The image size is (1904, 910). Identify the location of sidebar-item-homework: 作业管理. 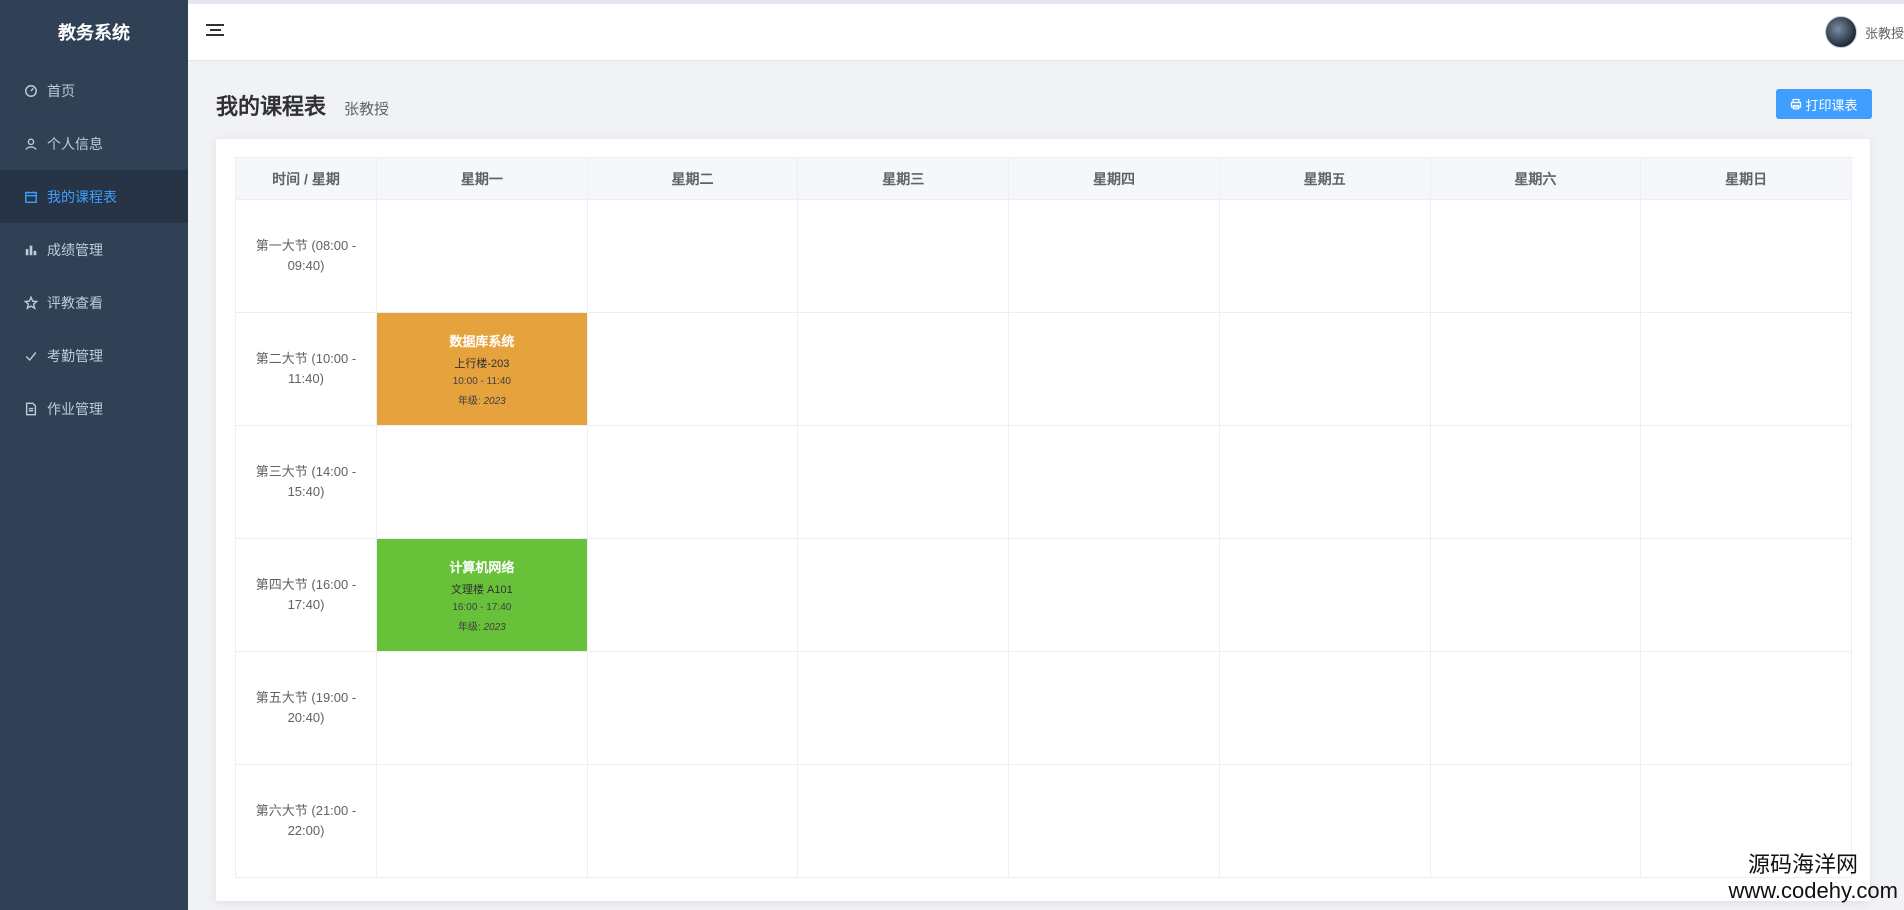
(94, 408).